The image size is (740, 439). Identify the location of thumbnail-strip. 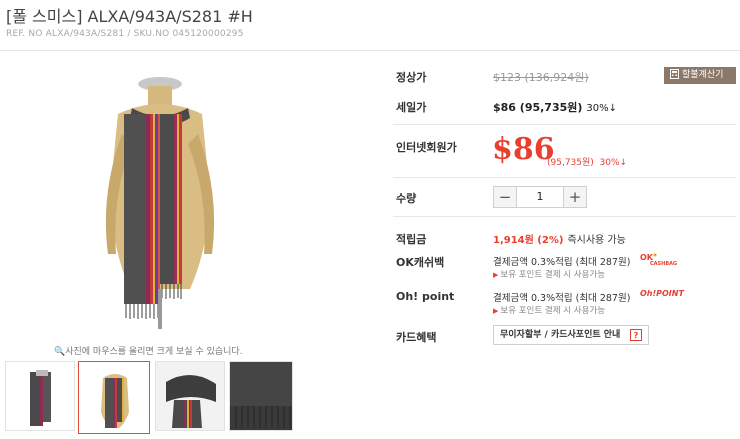
(150, 397).